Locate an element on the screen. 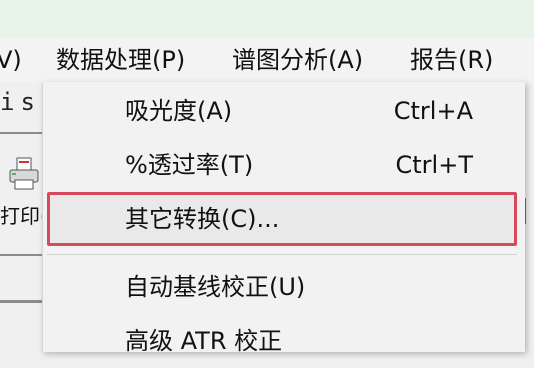 This screenshot has width=534, height=368. menu-item-label: 高级 ATR 校正 is located at coordinates (204, 341).